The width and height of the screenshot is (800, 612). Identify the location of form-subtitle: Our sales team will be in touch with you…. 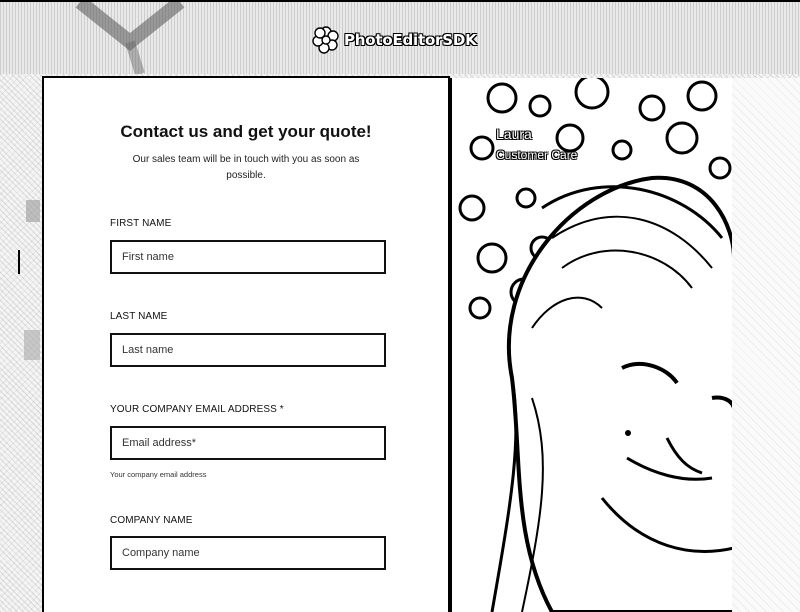
(246, 167).